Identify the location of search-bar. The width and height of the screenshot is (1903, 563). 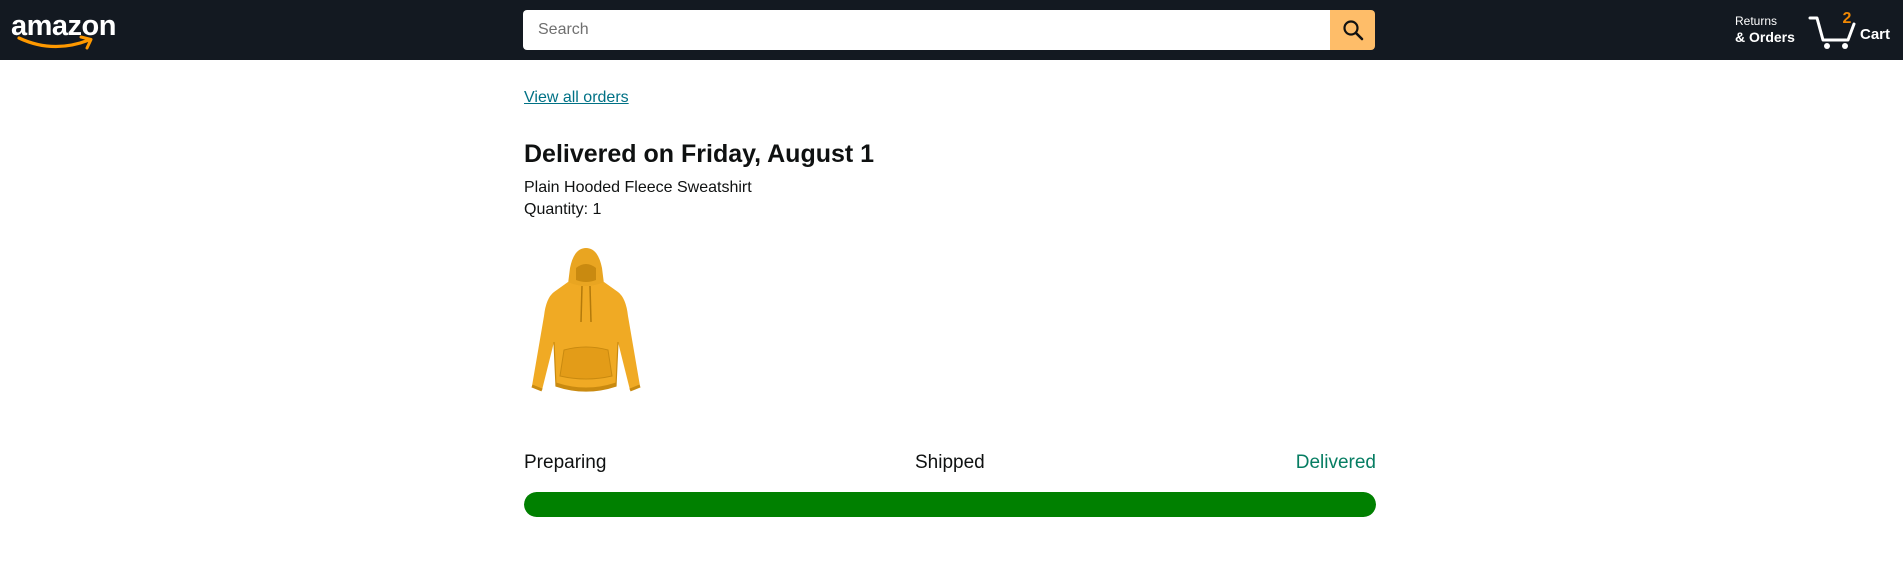
(949, 30).